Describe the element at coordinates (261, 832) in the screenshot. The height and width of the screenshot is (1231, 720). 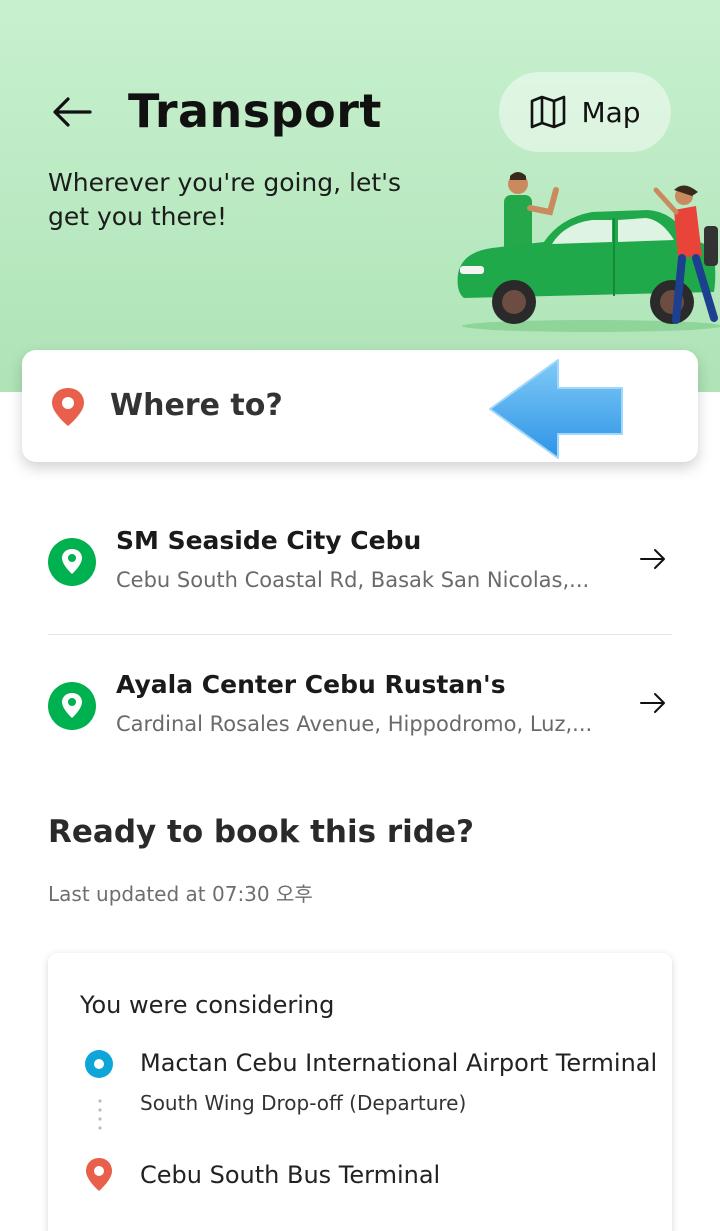
I see `ready-to-book-title: Ready to book this ride?` at that location.